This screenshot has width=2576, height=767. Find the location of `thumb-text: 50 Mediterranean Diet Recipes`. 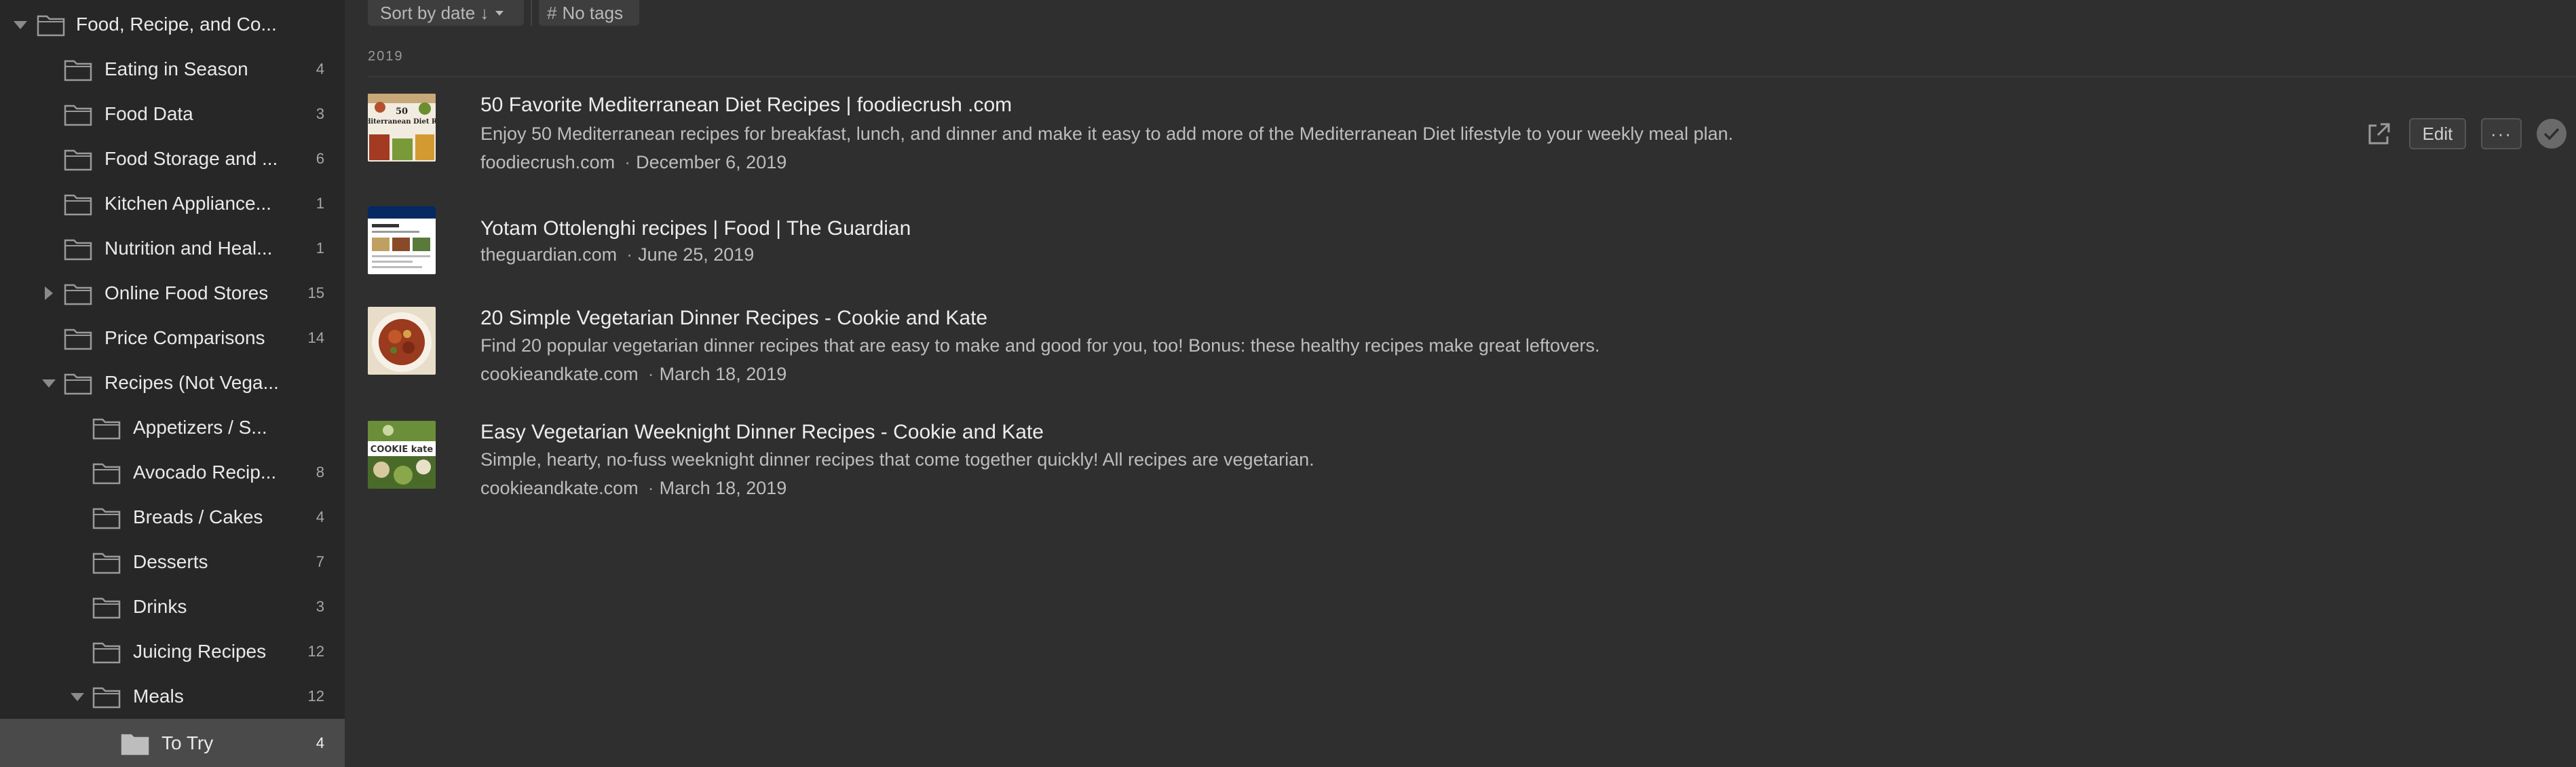

thumb-text: 50 Mediterranean Diet Recipes is located at coordinates (402, 122).